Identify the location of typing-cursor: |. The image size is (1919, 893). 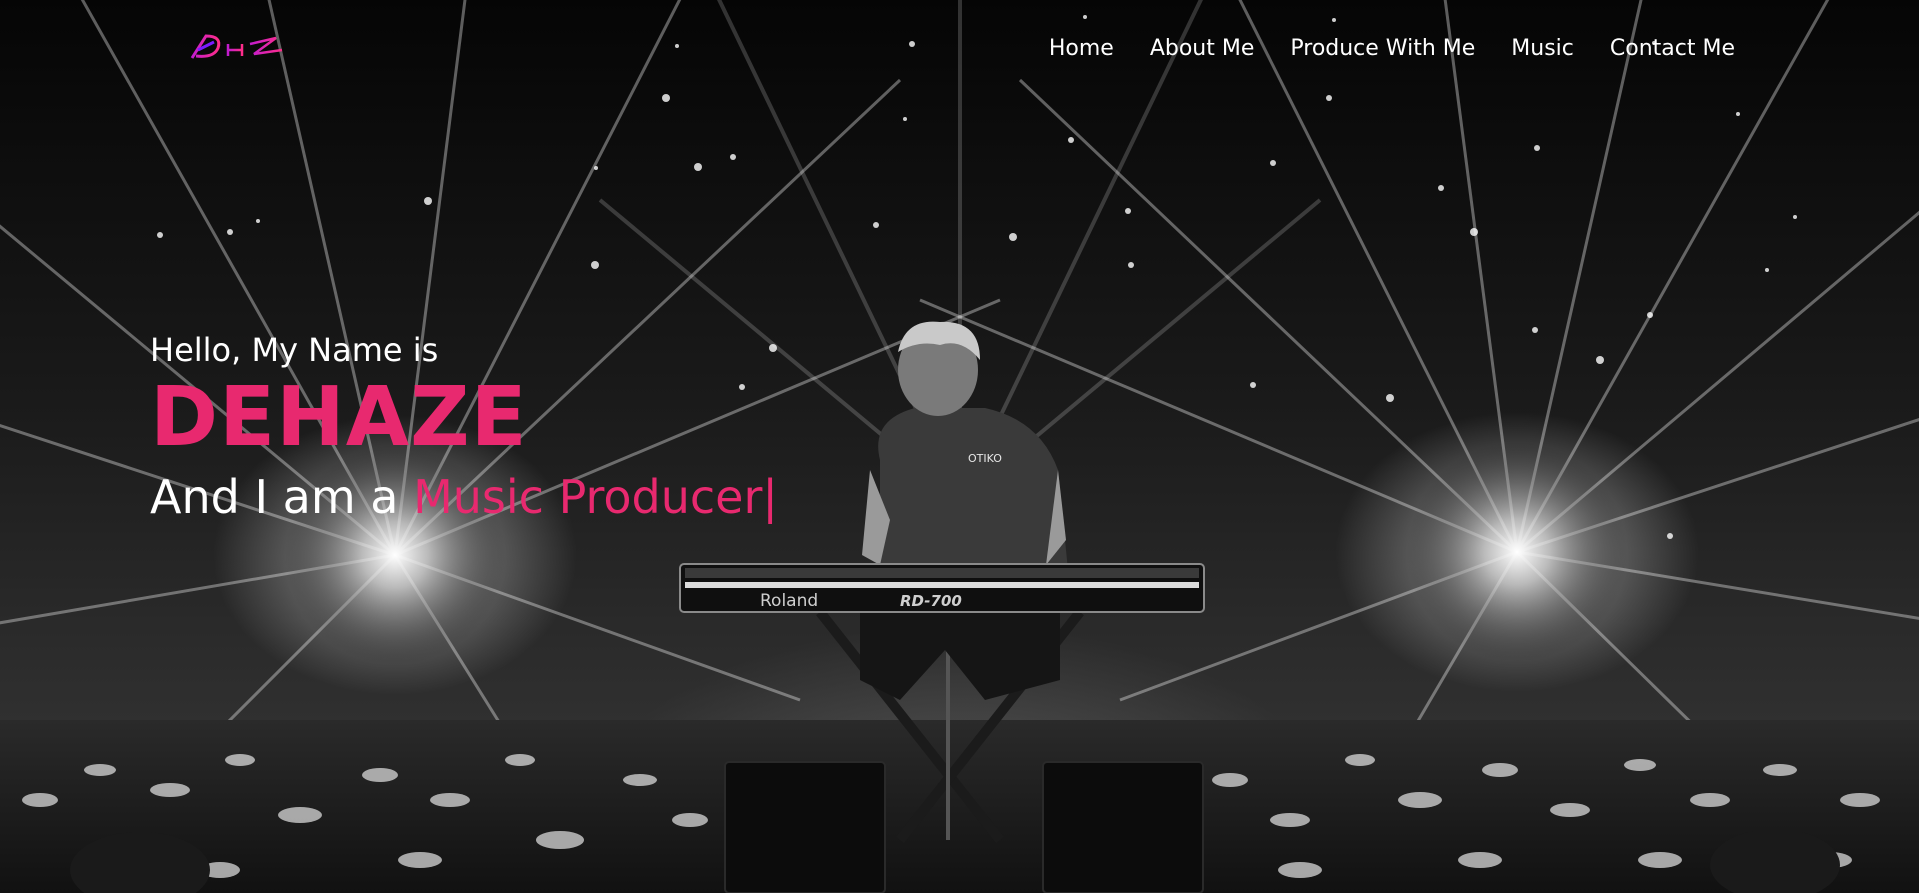
(770, 497).